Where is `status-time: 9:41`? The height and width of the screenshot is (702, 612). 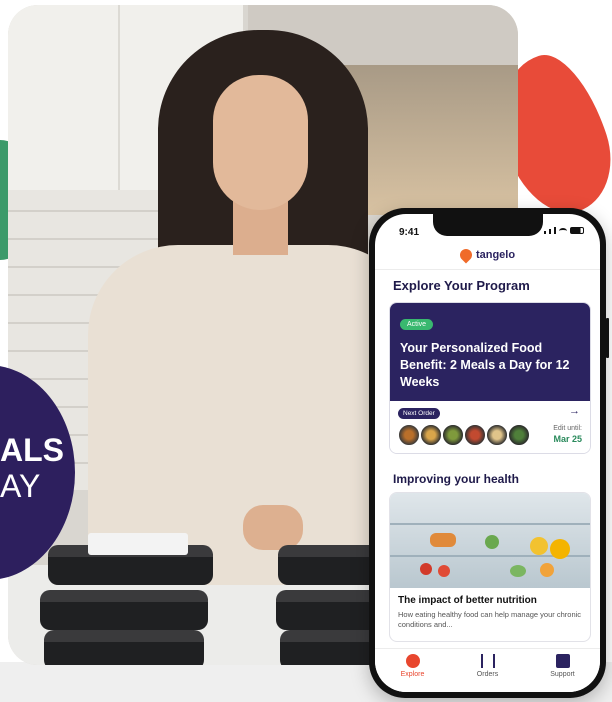
status-time: 9:41 is located at coordinates (409, 232).